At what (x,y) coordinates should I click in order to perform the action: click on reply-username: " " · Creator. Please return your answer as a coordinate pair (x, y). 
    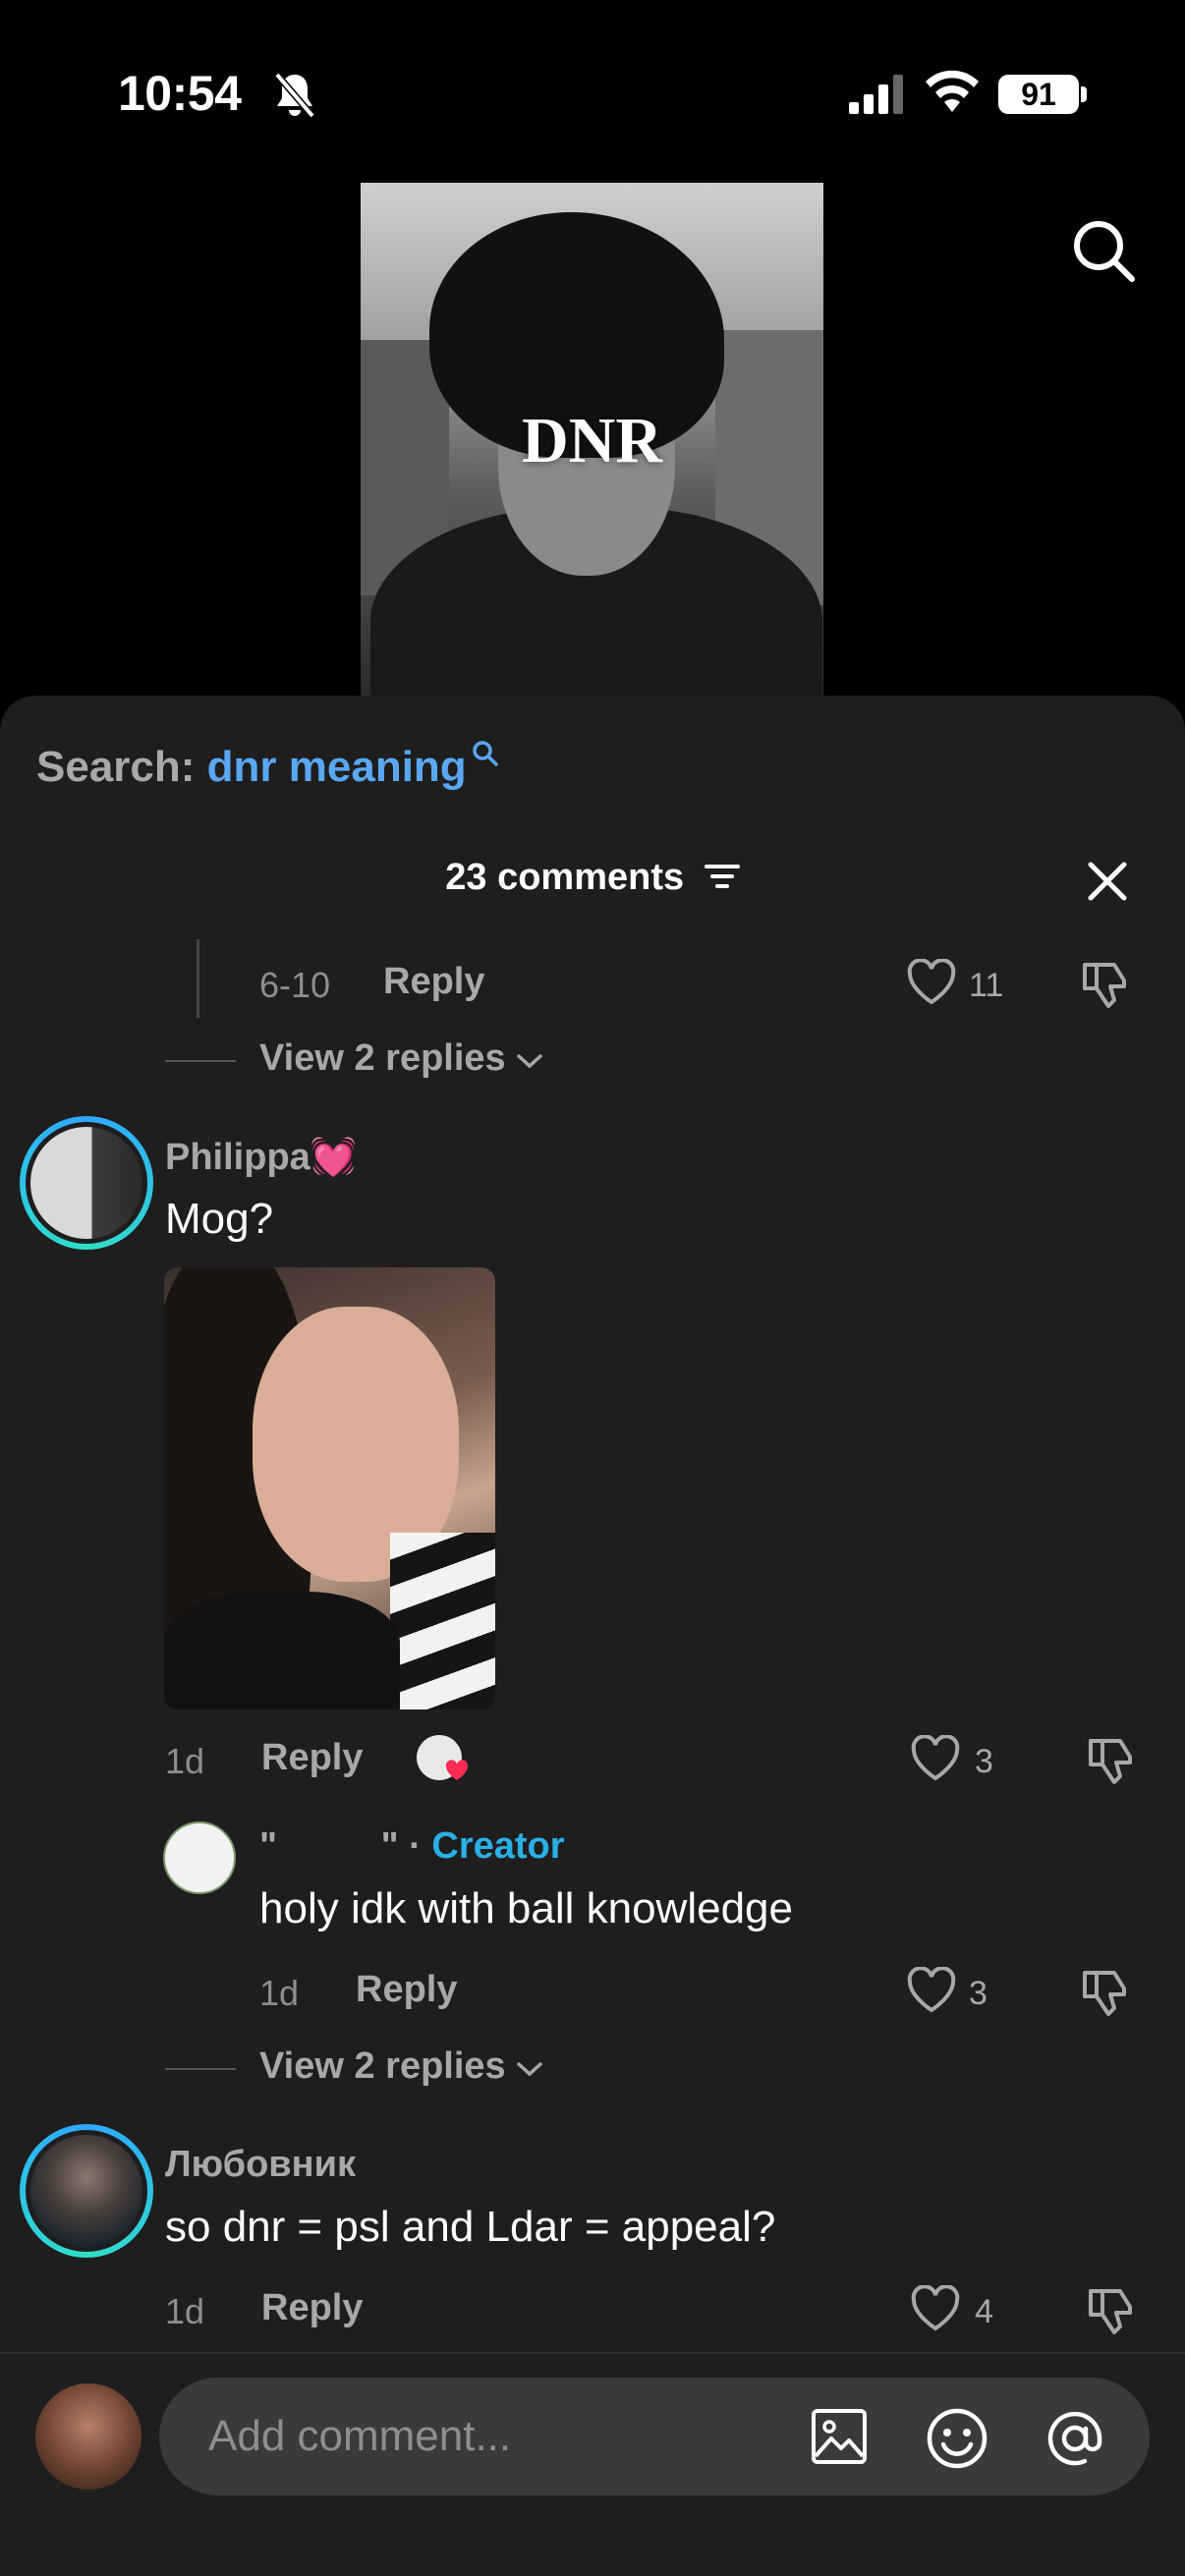
    Looking at the image, I should click on (412, 1846).